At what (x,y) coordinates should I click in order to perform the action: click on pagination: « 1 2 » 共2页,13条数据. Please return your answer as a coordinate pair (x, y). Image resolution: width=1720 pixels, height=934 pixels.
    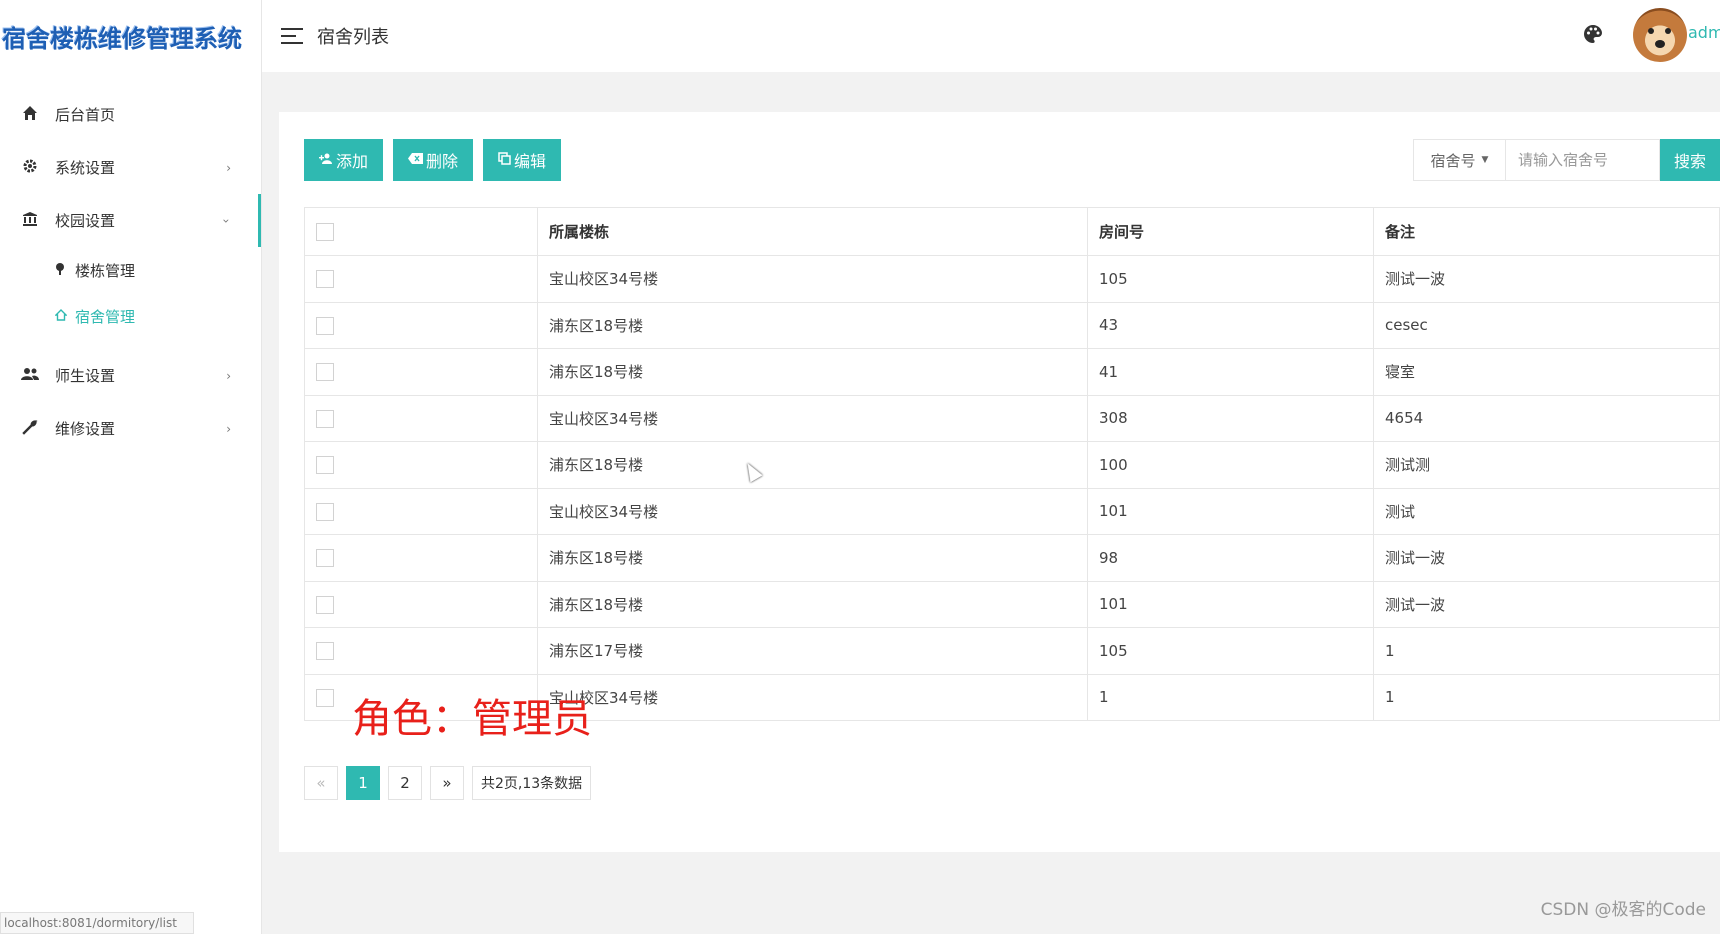
    Looking at the image, I should click on (448, 783).